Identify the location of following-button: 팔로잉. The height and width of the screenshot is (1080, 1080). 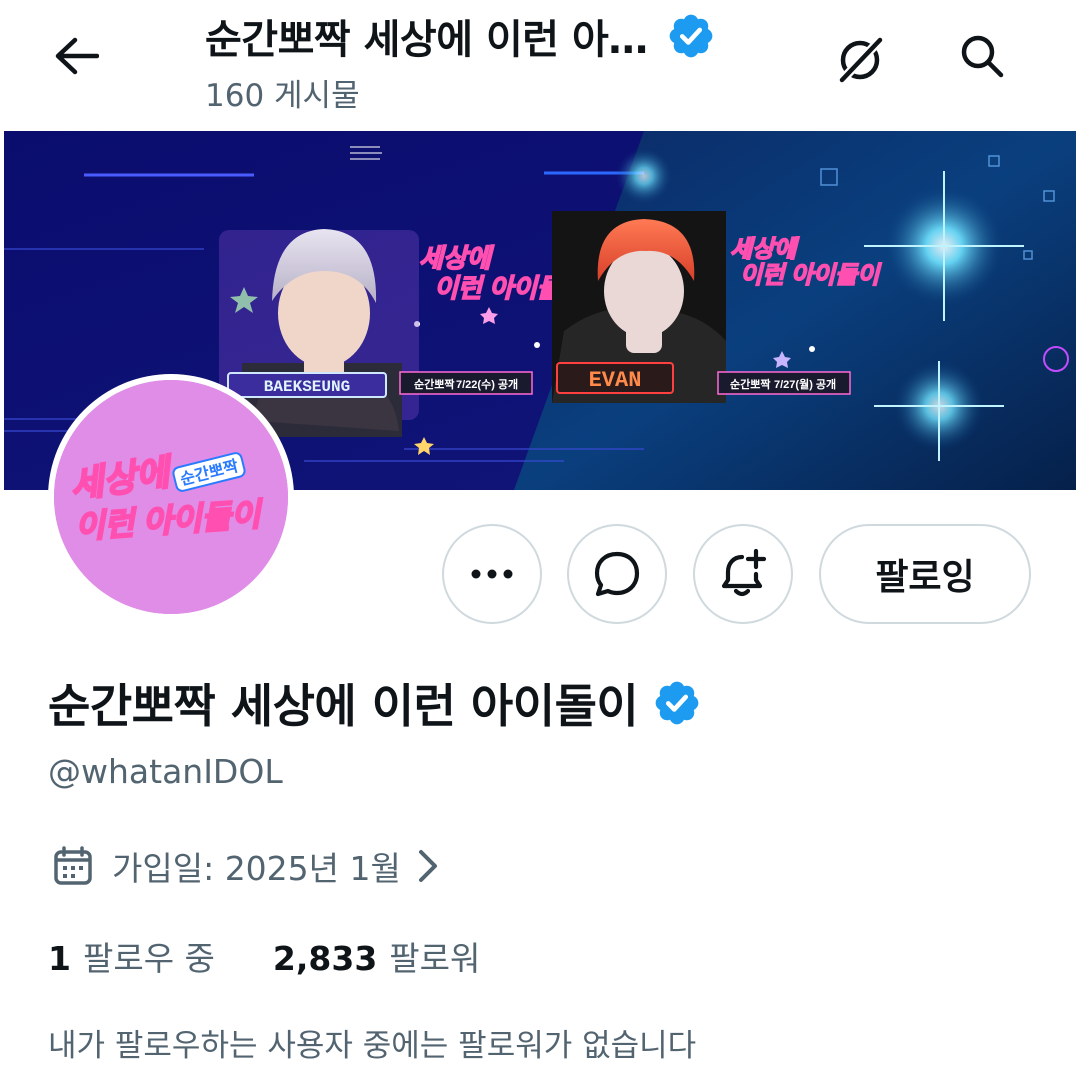
(925, 574).